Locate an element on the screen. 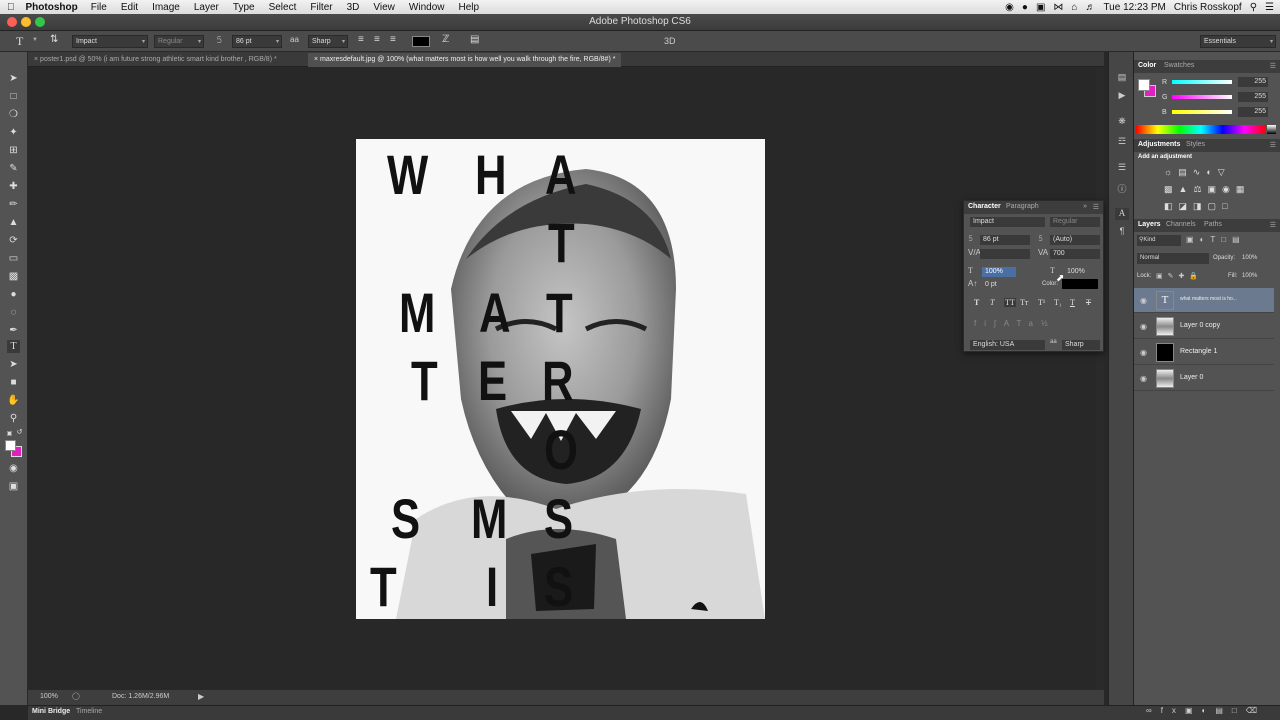 Image resolution: width=1280 pixels, height=720 pixels. marquee-tool-icon: □ is located at coordinates (13, 96).